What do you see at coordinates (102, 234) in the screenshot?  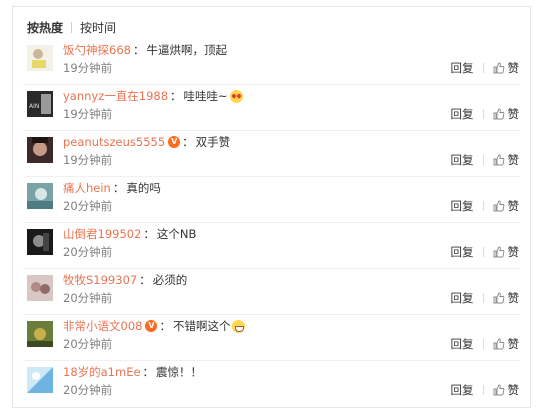 I see `username-link: 山倒君199502` at bounding box center [102, 234].